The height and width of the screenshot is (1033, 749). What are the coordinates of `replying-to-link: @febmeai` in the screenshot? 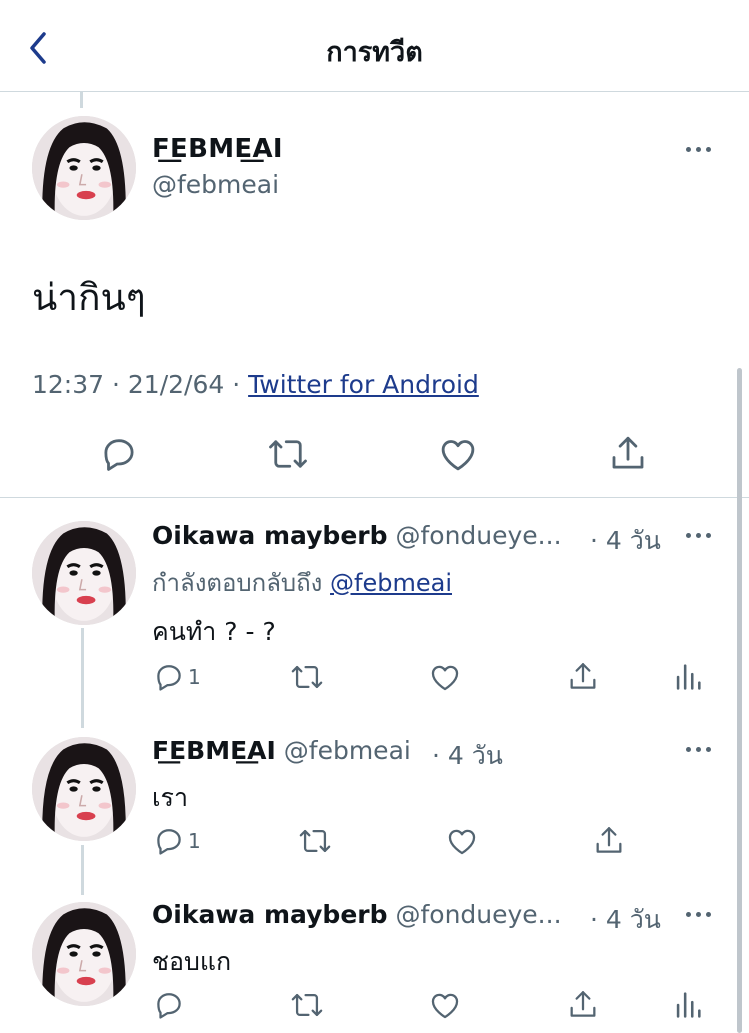 It's located at (391, 583).